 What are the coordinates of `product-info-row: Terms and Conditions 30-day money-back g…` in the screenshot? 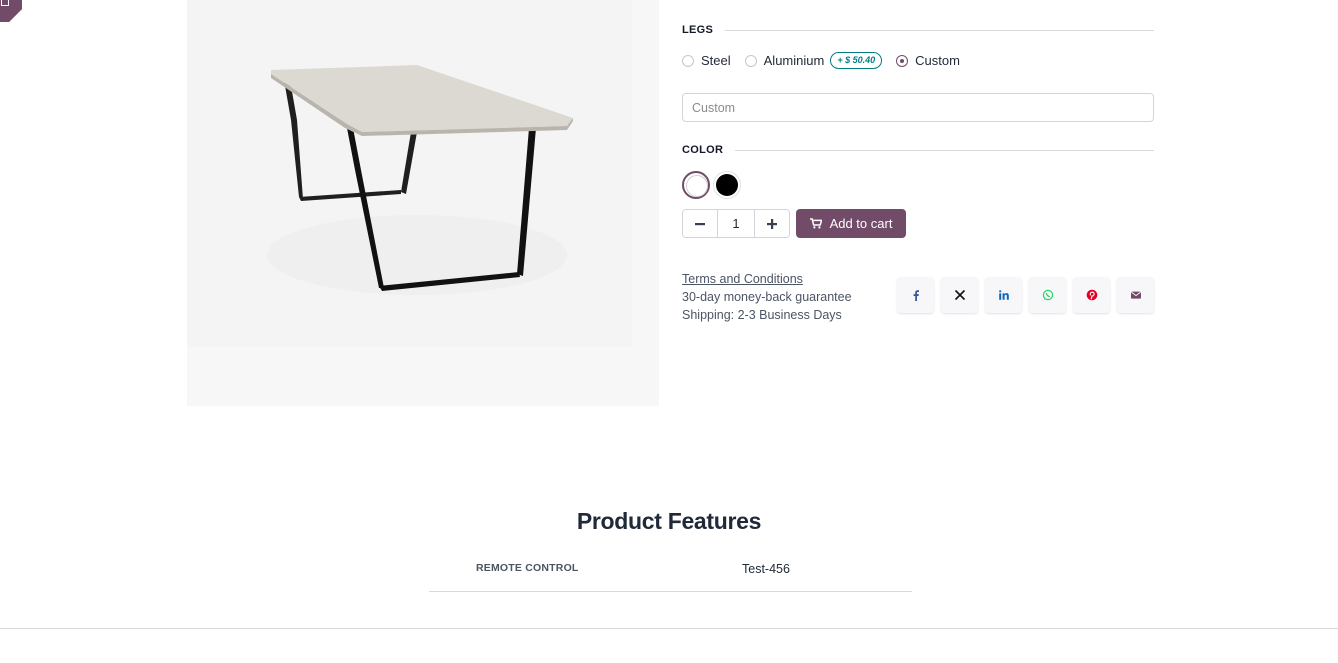 It's located at (918, 297).